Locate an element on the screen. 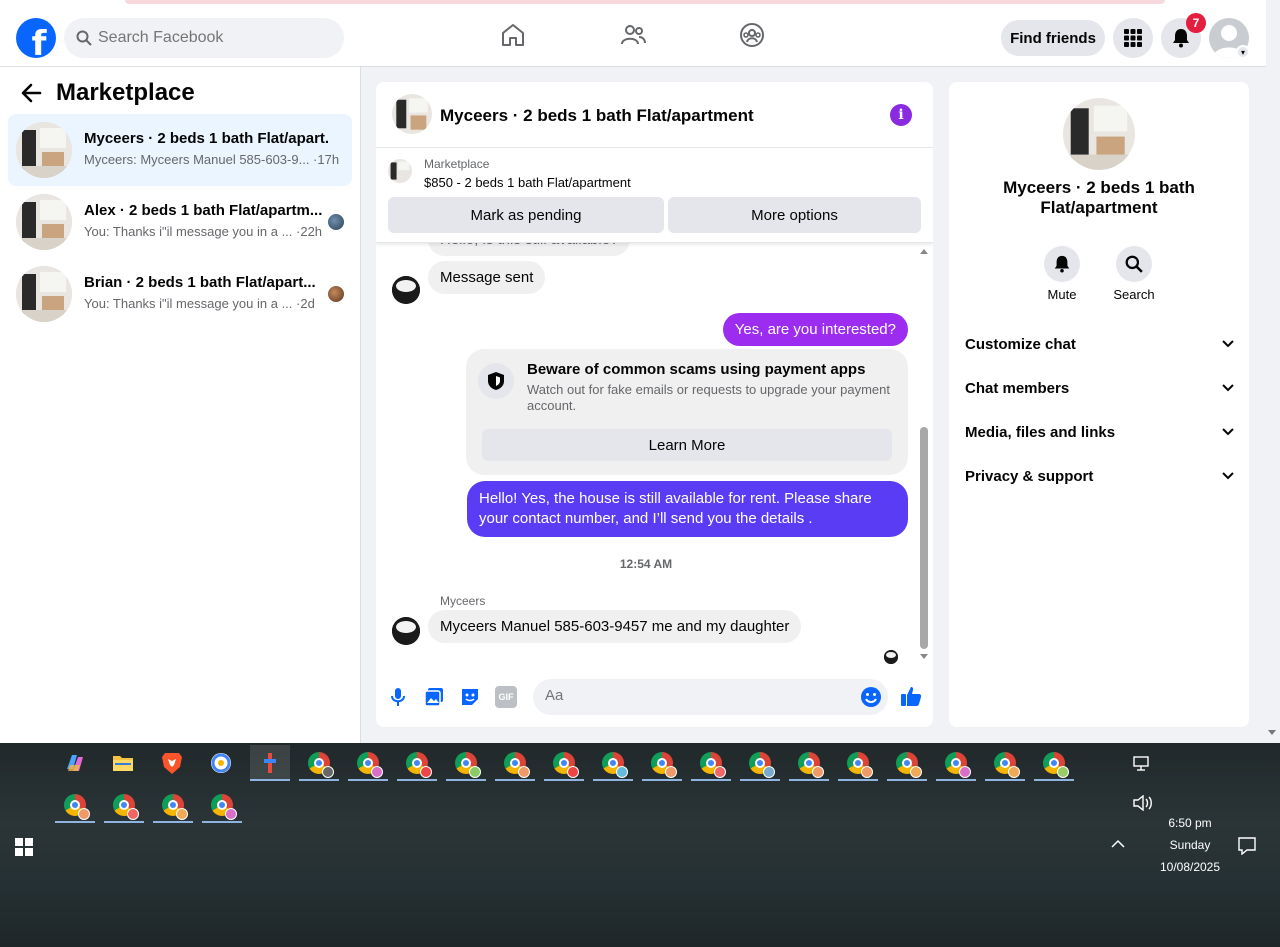 The width and height of the screenshot is (1280, 947). chevron-up-icon is located at coordinates (1118, 844).